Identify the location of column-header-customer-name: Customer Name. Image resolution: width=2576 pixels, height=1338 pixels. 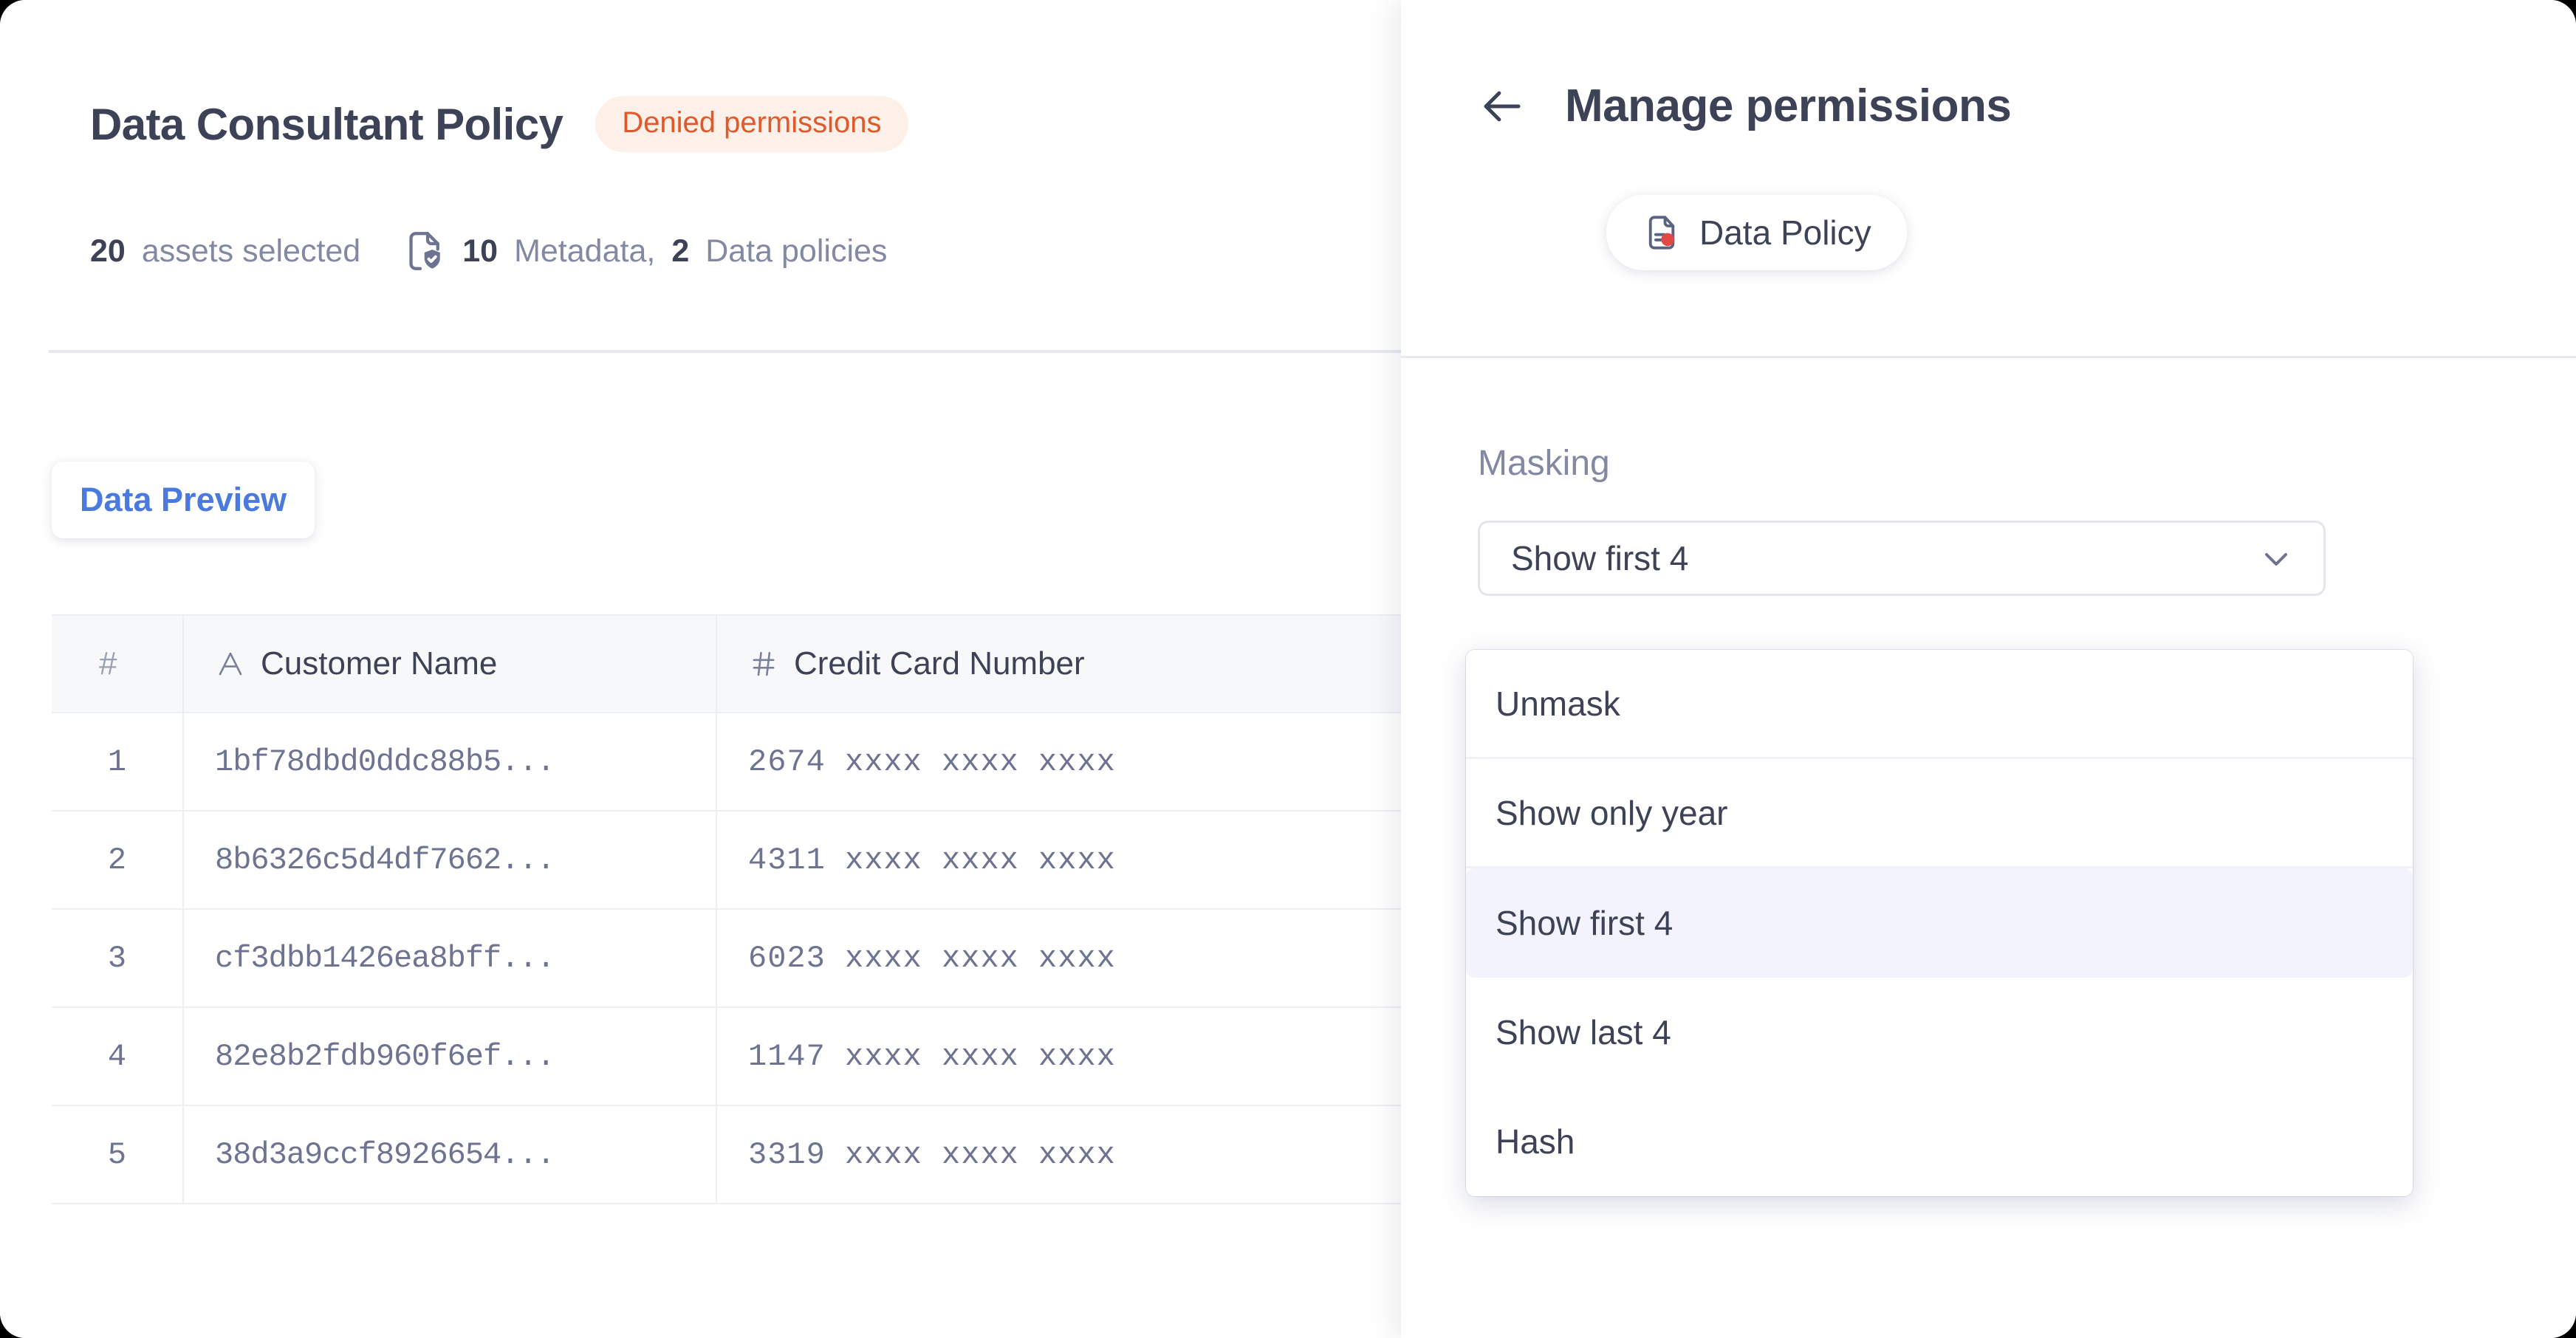
(450, 663).